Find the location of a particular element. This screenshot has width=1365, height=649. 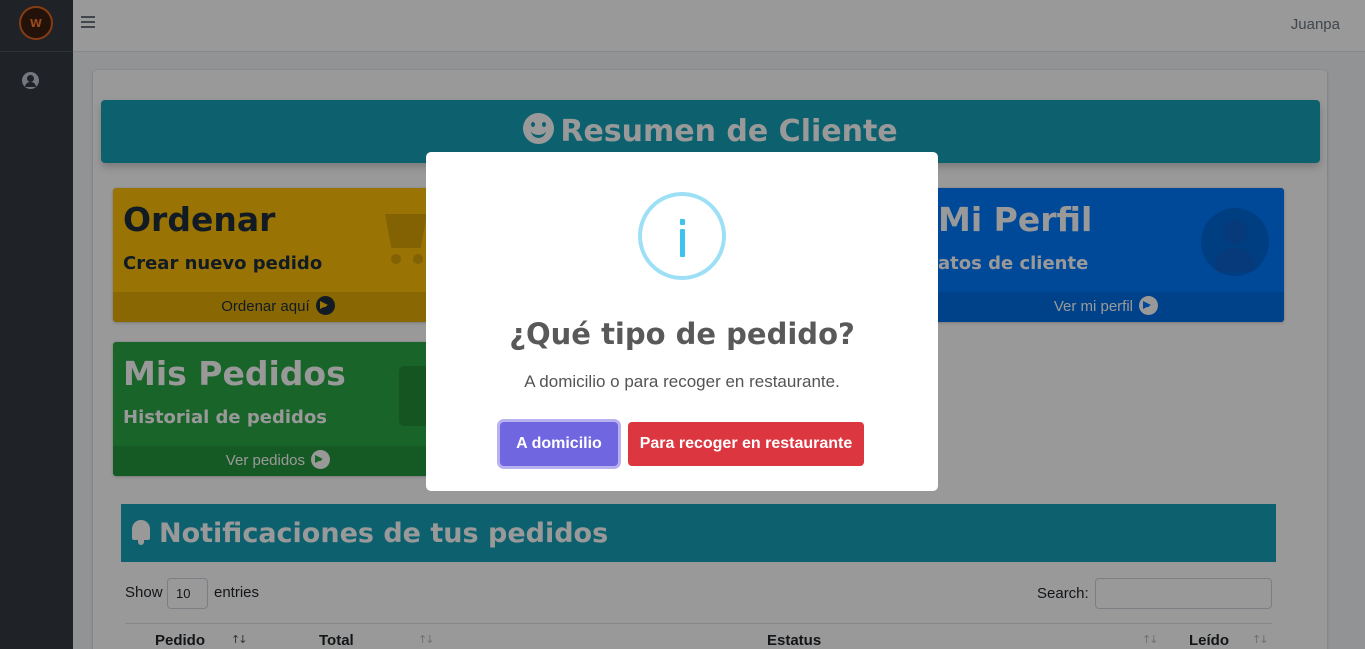

home-delivery-button: A domicilio is located at coordinates (559, 444).